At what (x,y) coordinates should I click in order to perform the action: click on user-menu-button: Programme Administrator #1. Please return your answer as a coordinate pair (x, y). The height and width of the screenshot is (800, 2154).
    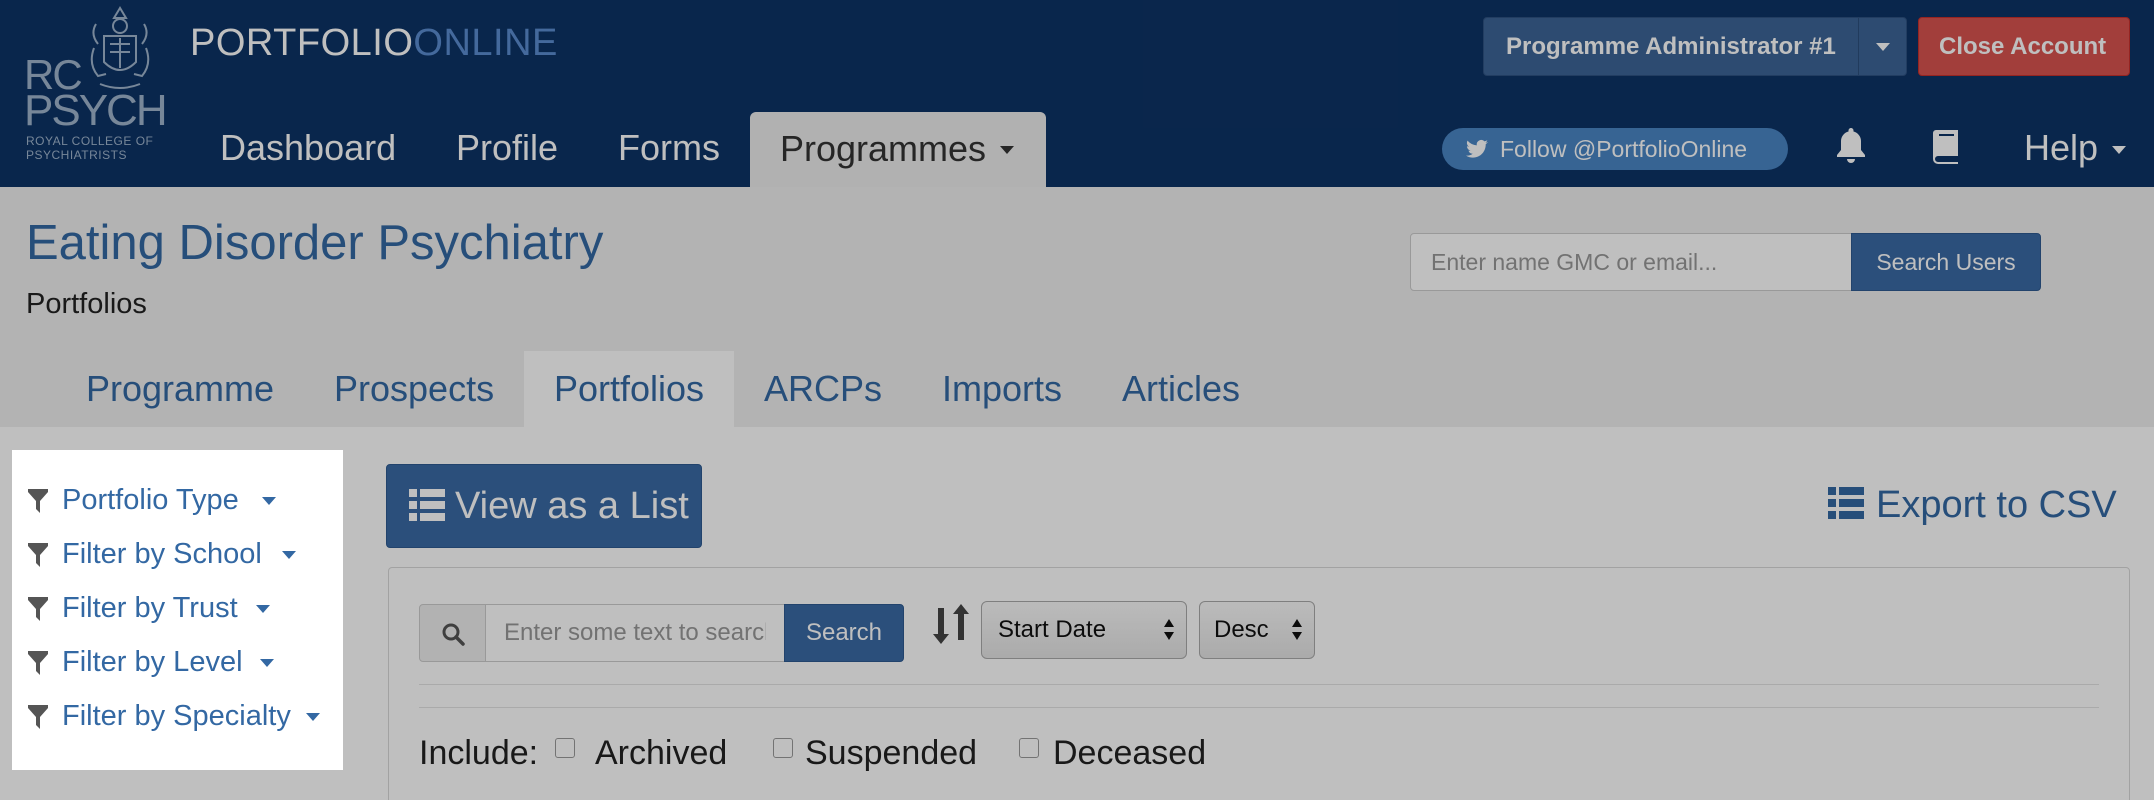
    Looking at the image, I should click on (1695, 46).